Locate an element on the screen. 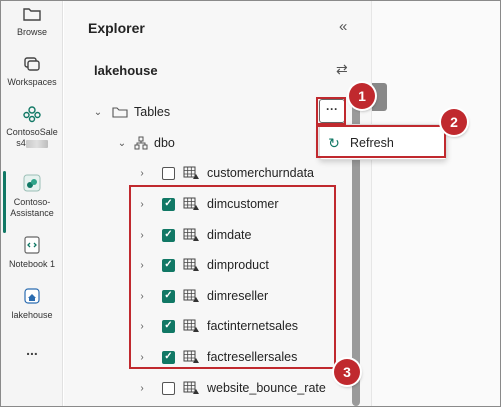  notebook-icon is located at coordinates (32, 245).